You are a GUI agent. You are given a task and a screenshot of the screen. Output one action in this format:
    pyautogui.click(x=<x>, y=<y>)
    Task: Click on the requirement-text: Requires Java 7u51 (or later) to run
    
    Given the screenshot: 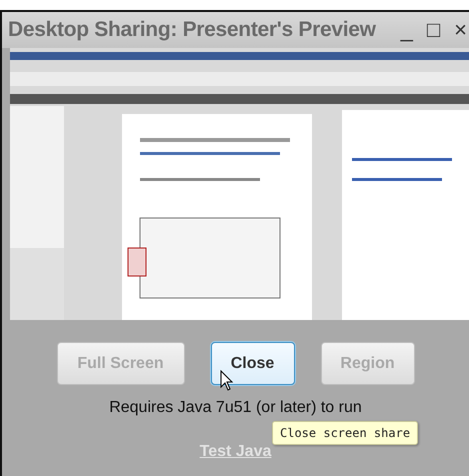 What is the action you would take?
    pyautogui.click(x=235, y=408)
    